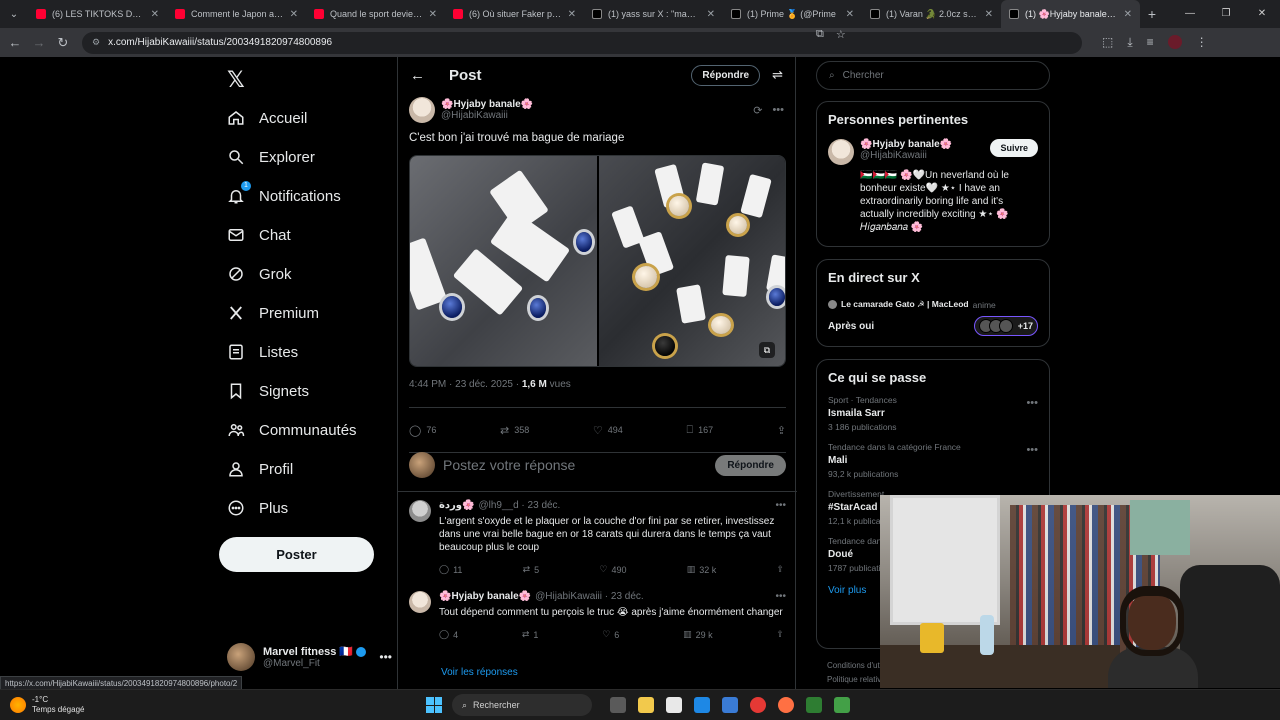 The image size is (1280, 720). I want to click on like-action: ♡ 494, so click(608, 430).